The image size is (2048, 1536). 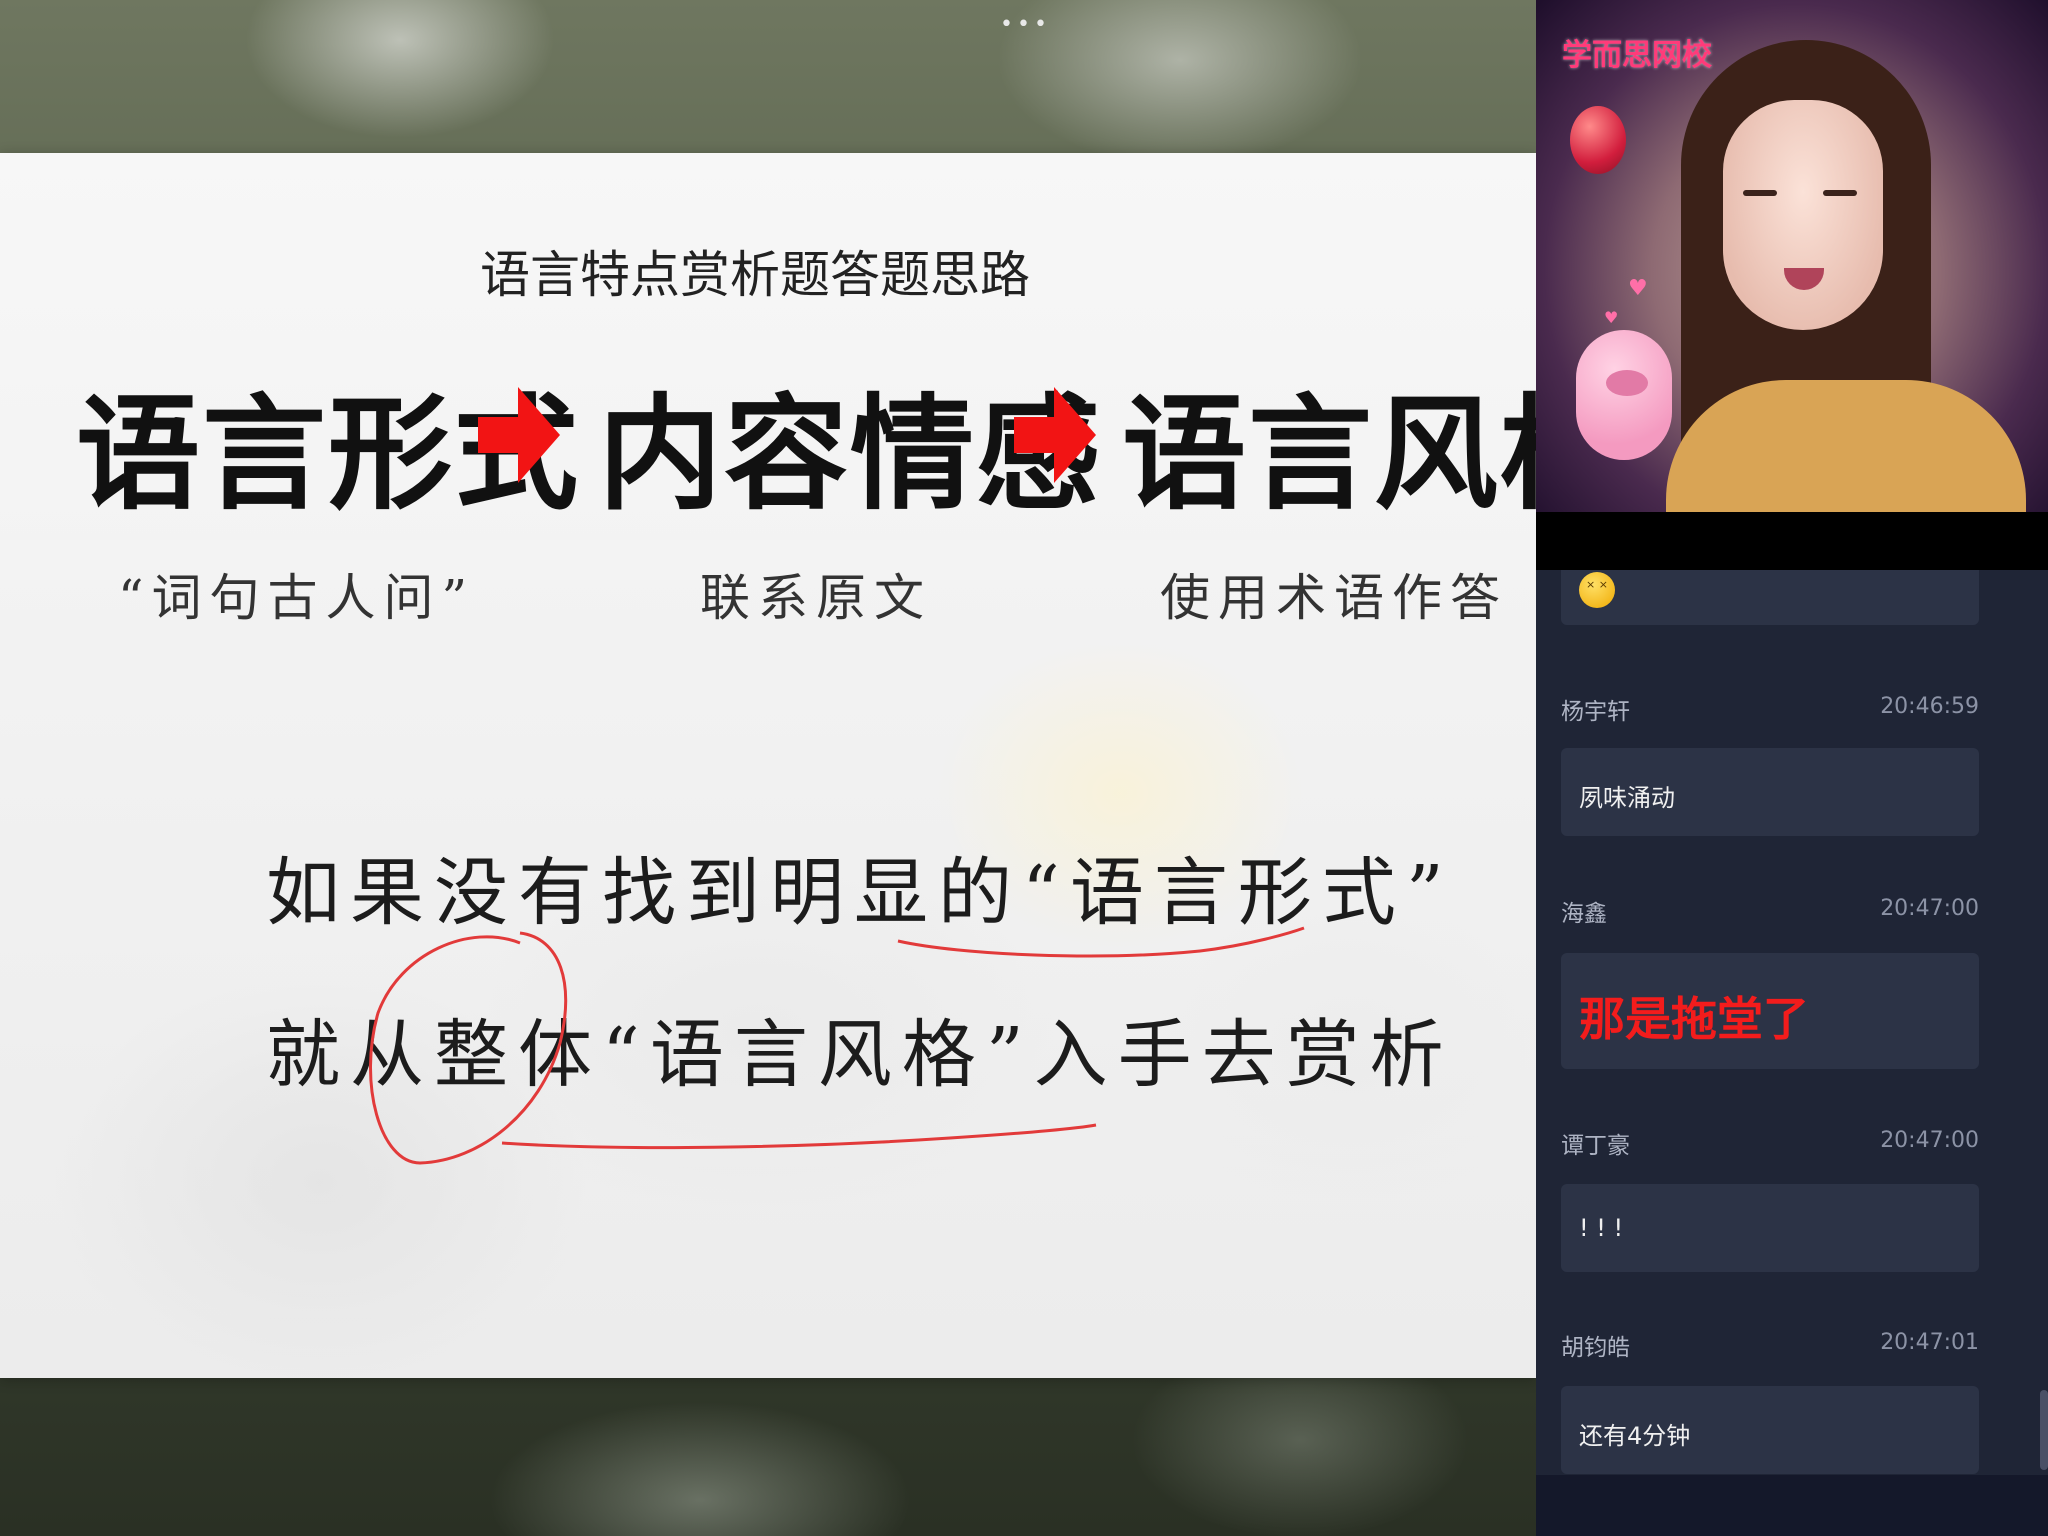 What do you see at coordinates (1770, 1228) in the screenshot?
I see `chat-bubble: ! ! !` at bounding box center [1770, 1228].